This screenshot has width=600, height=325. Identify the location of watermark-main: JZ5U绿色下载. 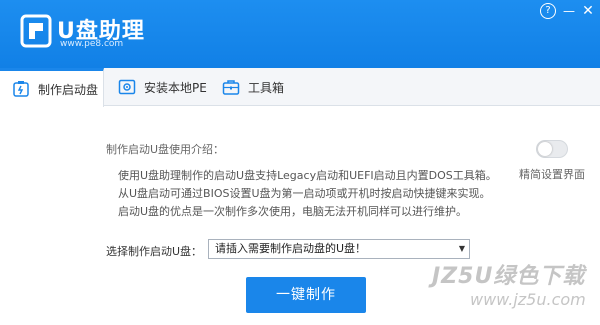
(509, 276).